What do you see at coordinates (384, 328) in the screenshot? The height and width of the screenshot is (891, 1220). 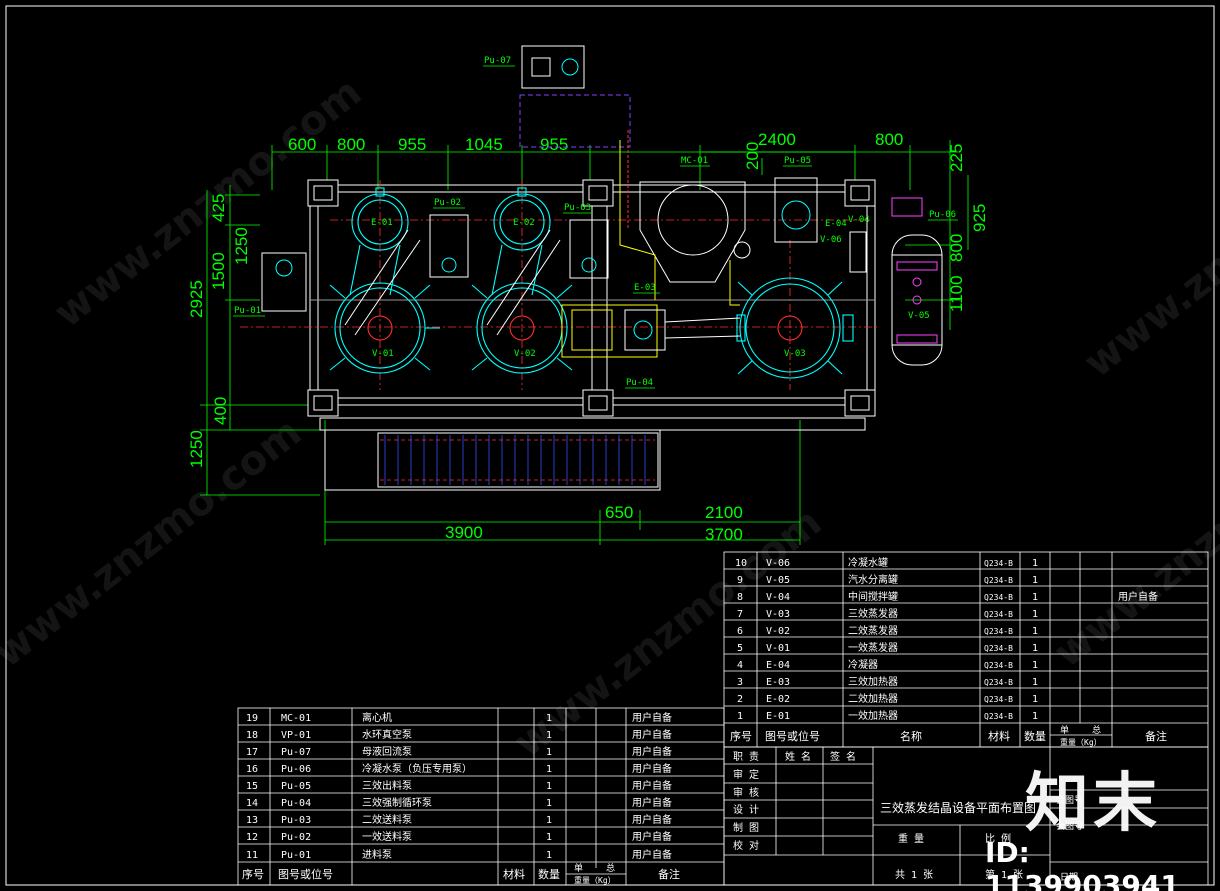 I see `evaporator-v01` at bounding box center [384, 328].